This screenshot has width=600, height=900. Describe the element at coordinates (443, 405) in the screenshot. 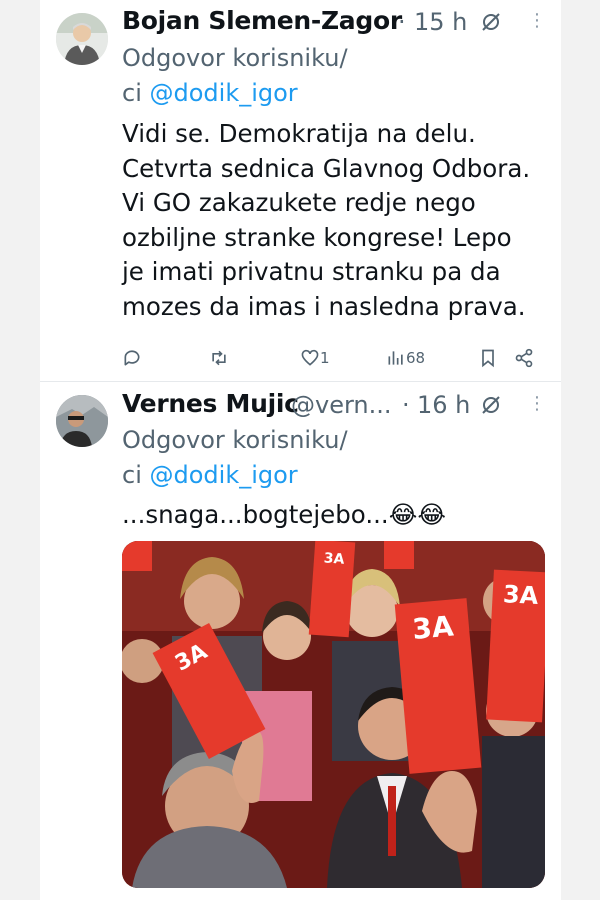

I see `tweet-time: 16 h` at that location.